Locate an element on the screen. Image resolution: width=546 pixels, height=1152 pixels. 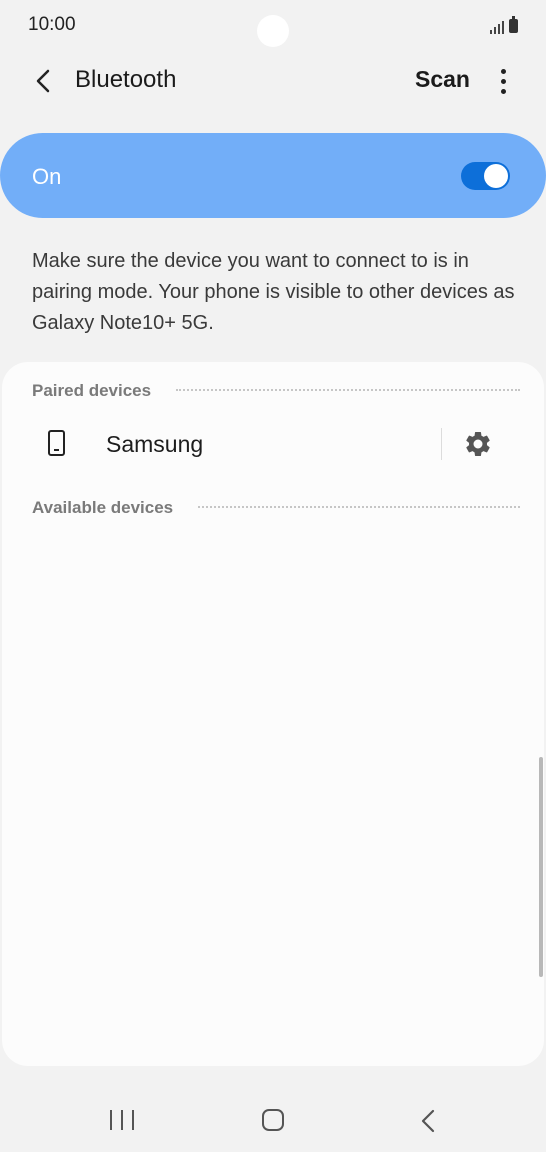
device-name: Samsung is located at coordinates (155, 444).